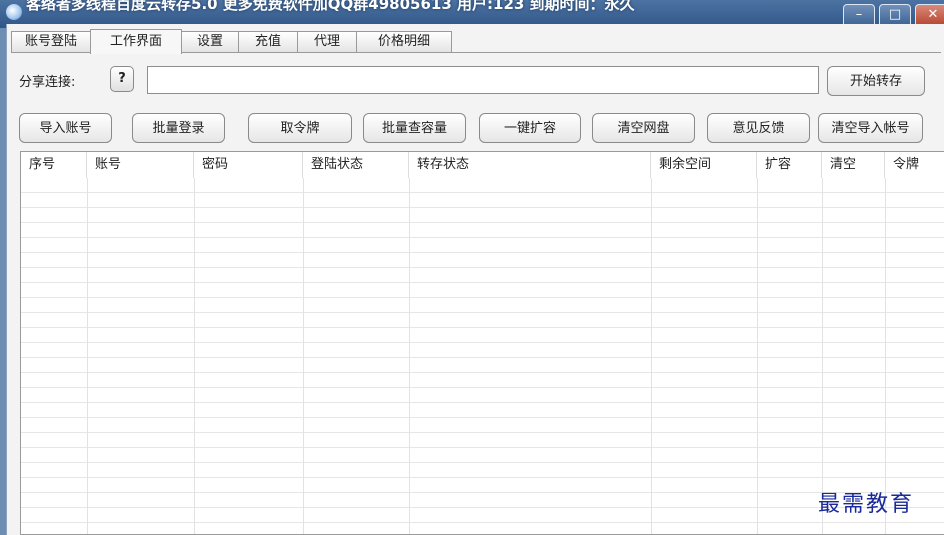  Describe the element at coordinates (414, 128) in the screenshot. I see `batch-check-capacity-button: 批量查容量` at that location.